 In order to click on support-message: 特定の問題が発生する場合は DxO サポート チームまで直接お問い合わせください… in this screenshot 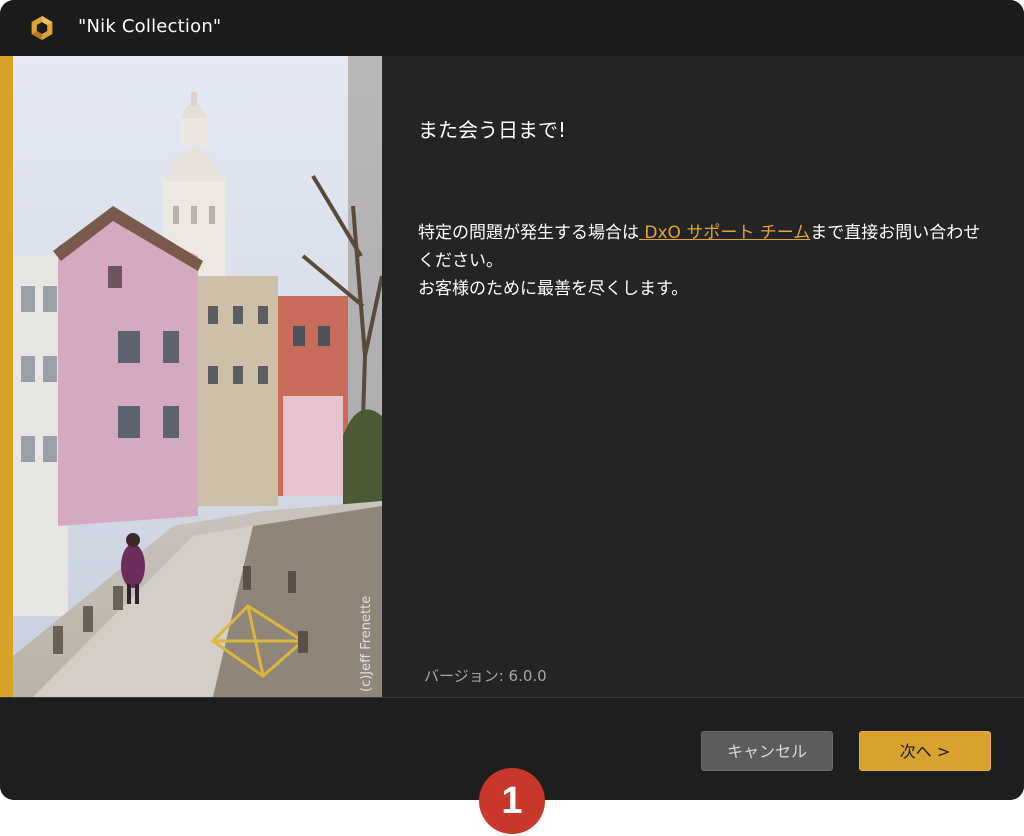, I will do `click(703, 261)`.